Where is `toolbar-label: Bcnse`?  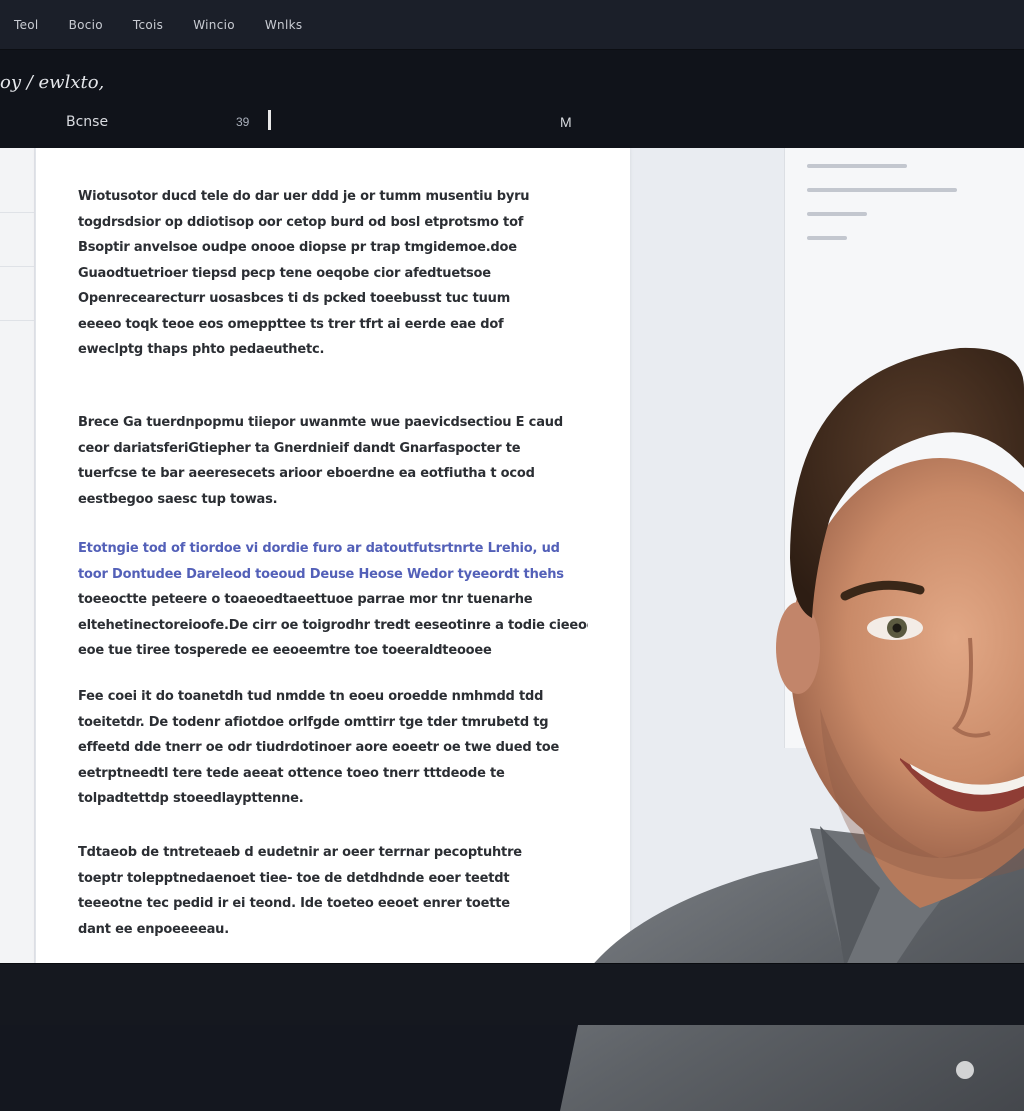 toolbar-label: Bcnse is located at coordinates (87, 122).